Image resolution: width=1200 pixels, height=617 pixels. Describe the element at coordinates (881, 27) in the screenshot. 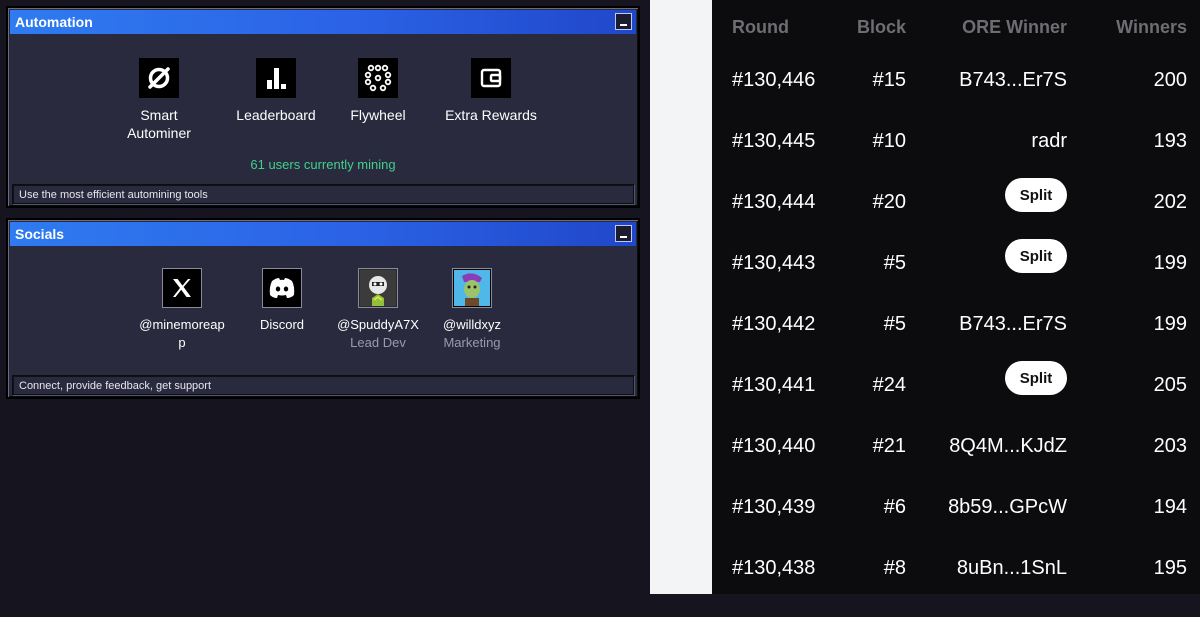

I see `header-block: Block` at that location.